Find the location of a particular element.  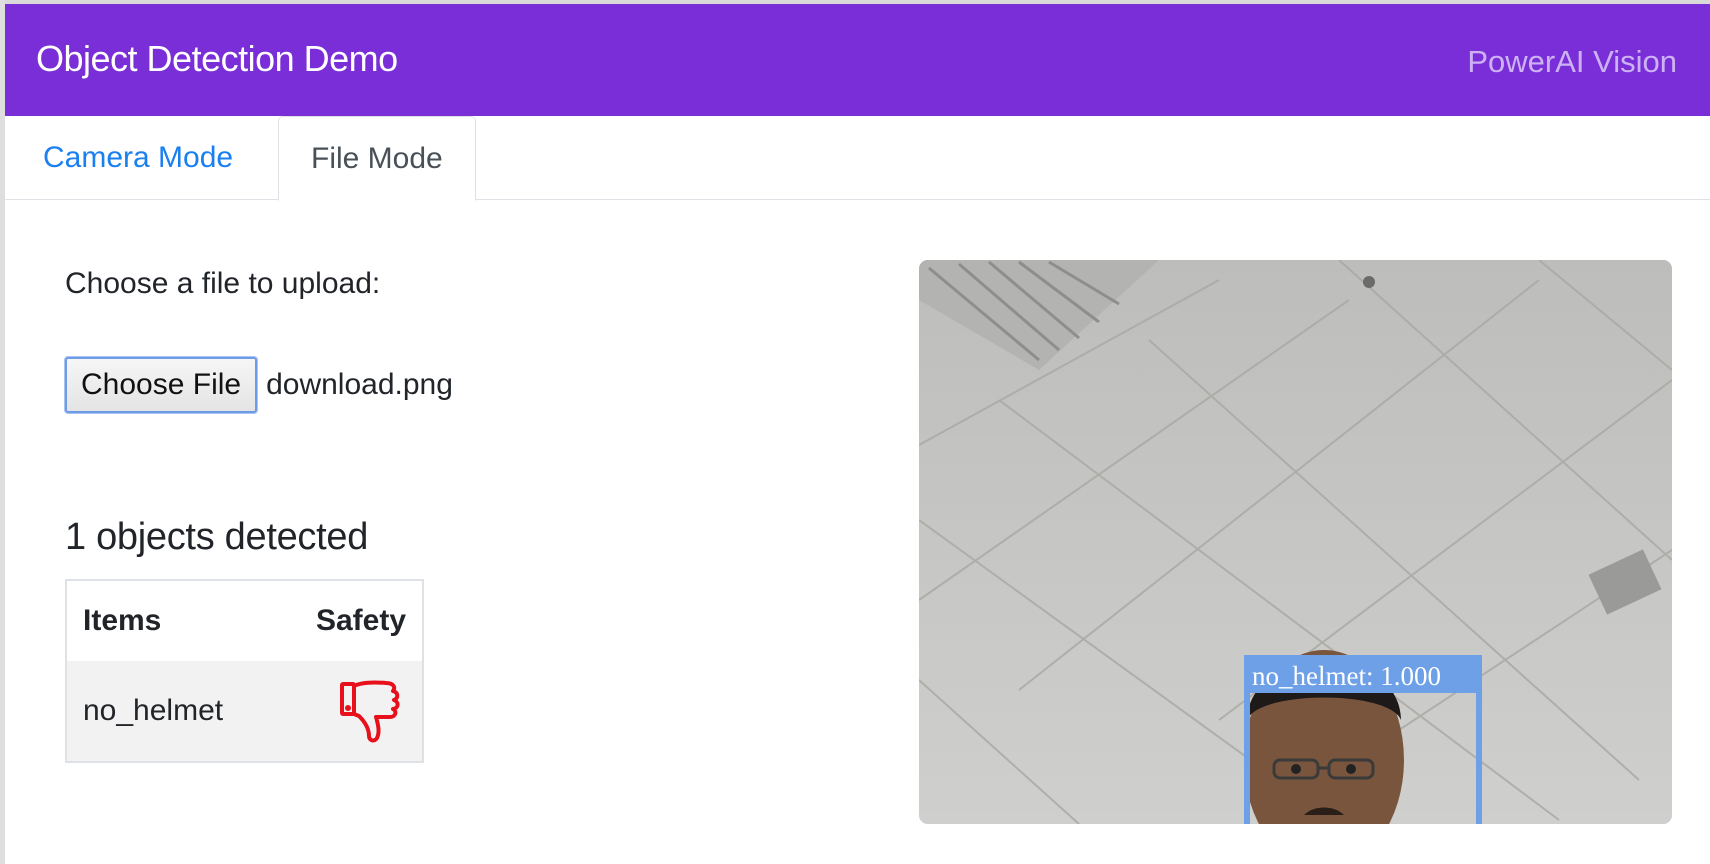

table-row: no_helmet is located at coordinates (244, 711).